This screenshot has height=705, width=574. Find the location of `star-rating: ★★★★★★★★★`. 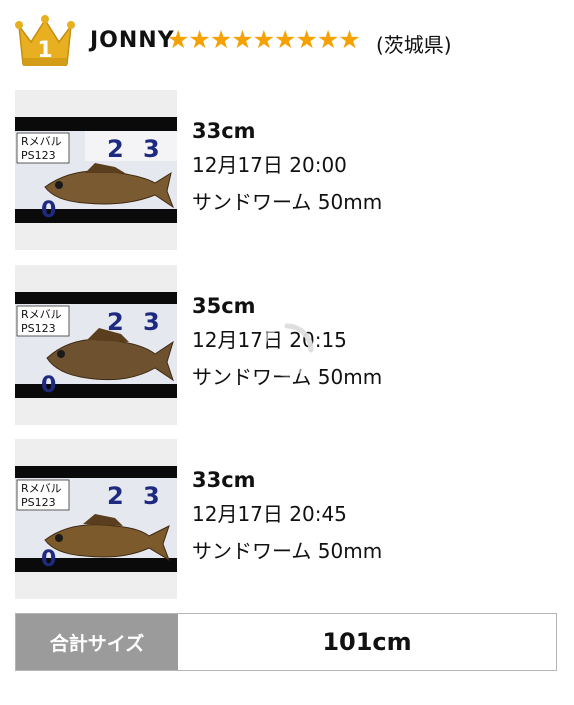

star-rating: ★★★★★★★★★ is located at coordinates (264, 39).